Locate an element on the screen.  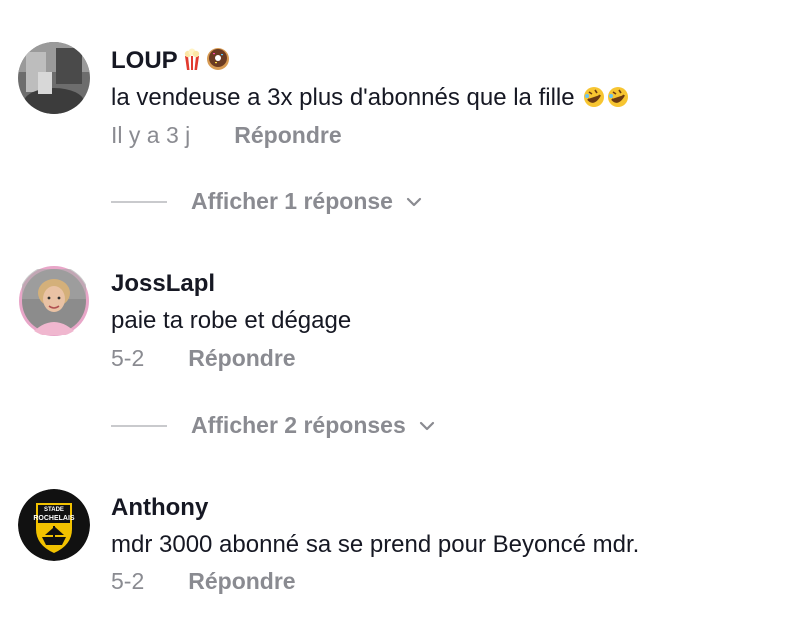
comment-text-content: paie ta robe et dégage is located at coordinates (231, 320).